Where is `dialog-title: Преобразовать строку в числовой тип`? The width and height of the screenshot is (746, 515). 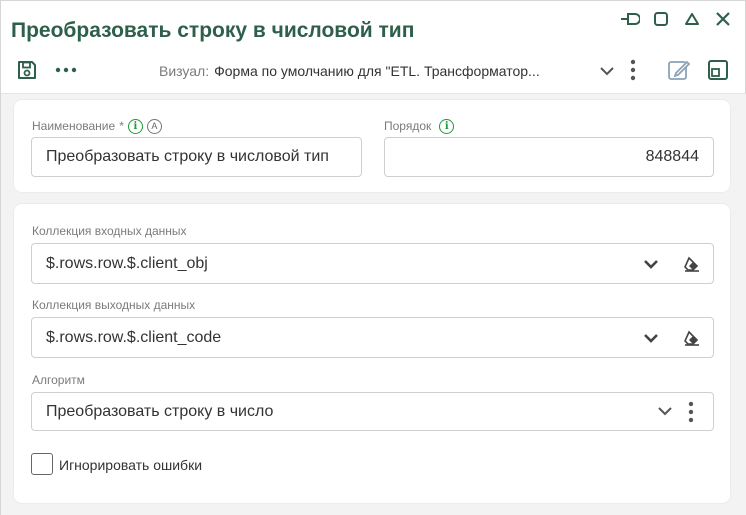 dialog-title: Преобразовать строку в числовой тип is located at coordinates (213, 30).